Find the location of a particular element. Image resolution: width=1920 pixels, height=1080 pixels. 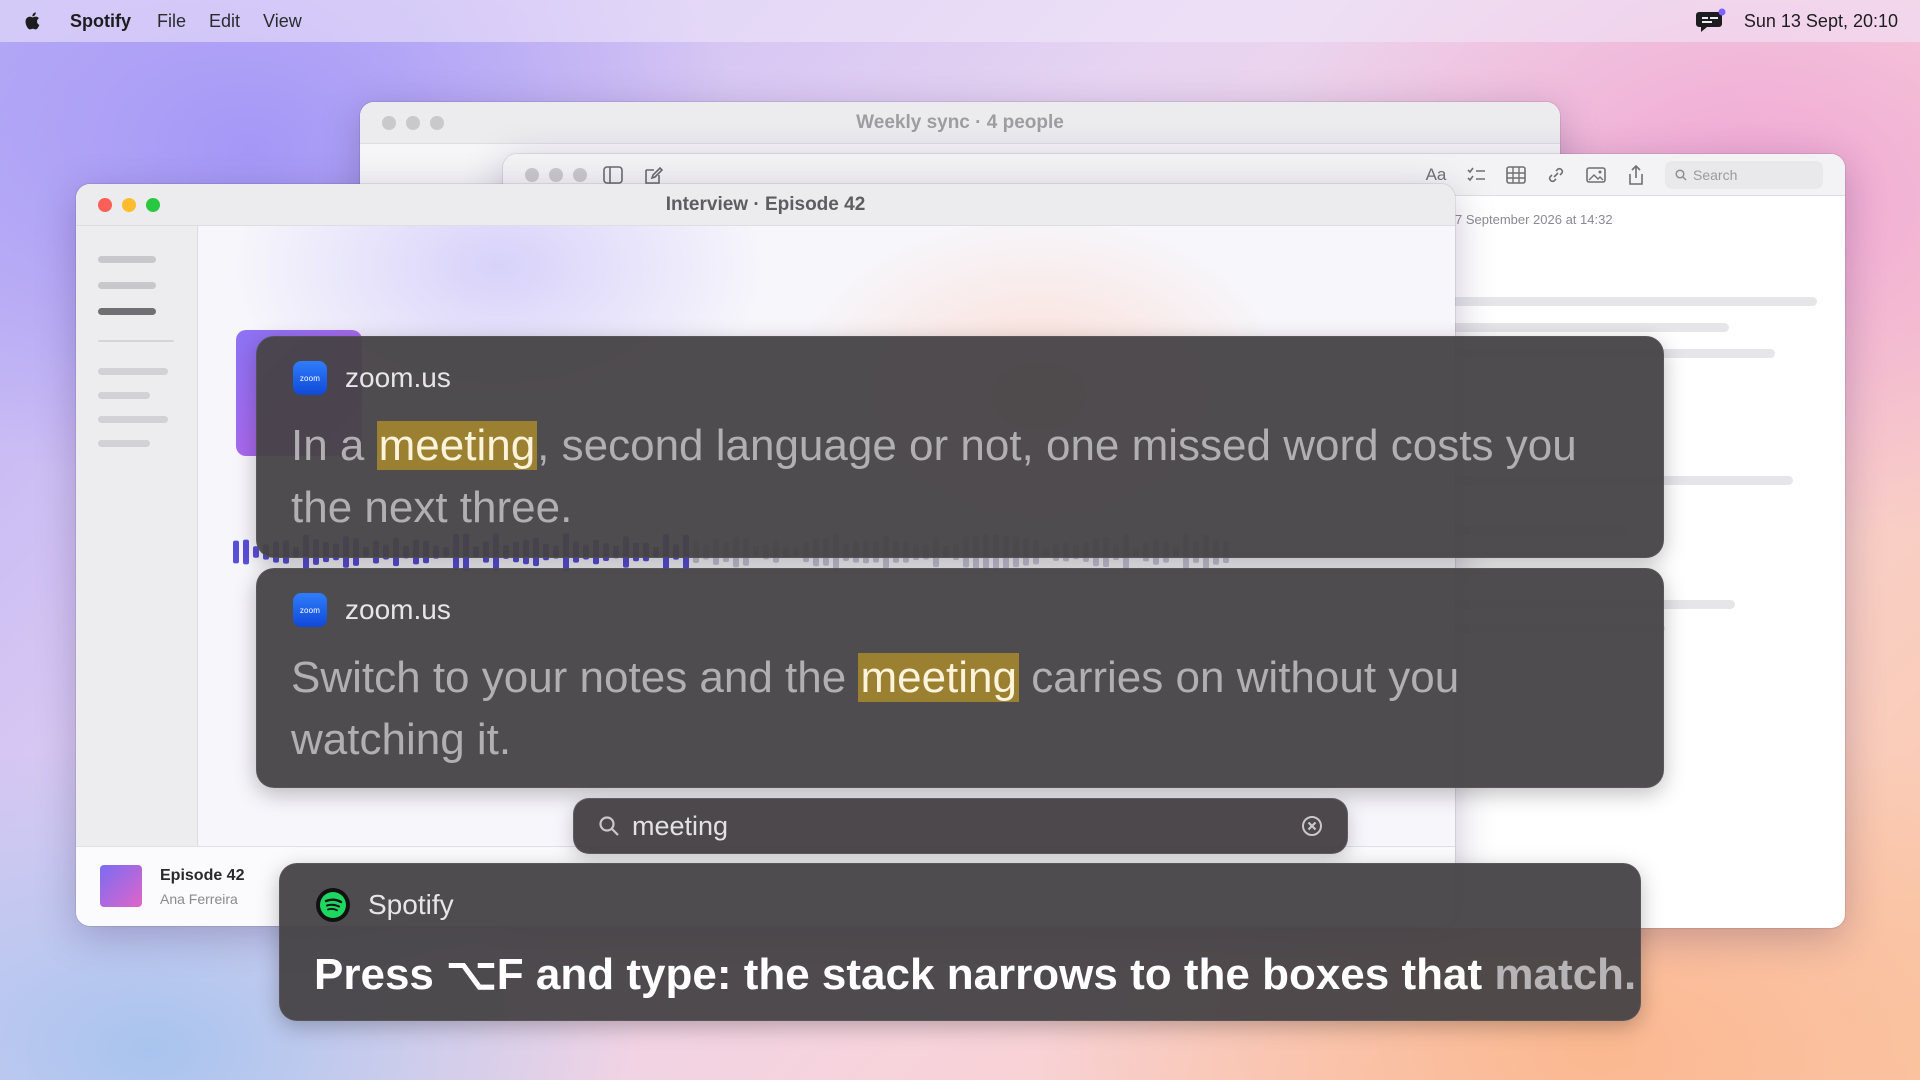

interview-sidebar is located at coordinates (137, 536).